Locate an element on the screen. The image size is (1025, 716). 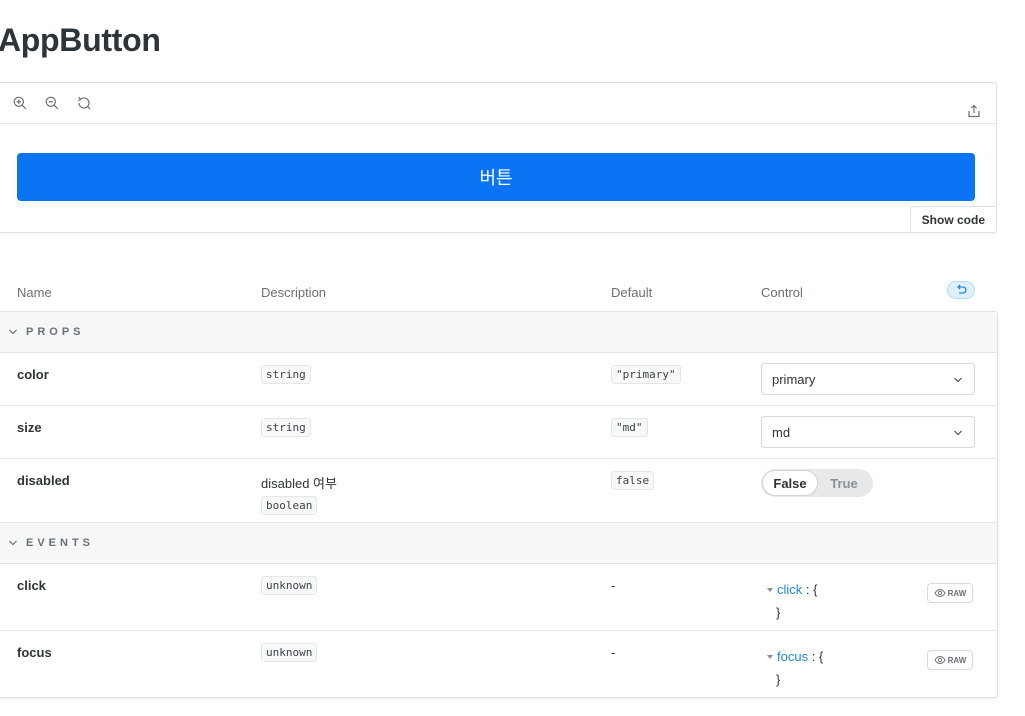
object-inspector-click: click : { } is located at coordinates (792, 601).